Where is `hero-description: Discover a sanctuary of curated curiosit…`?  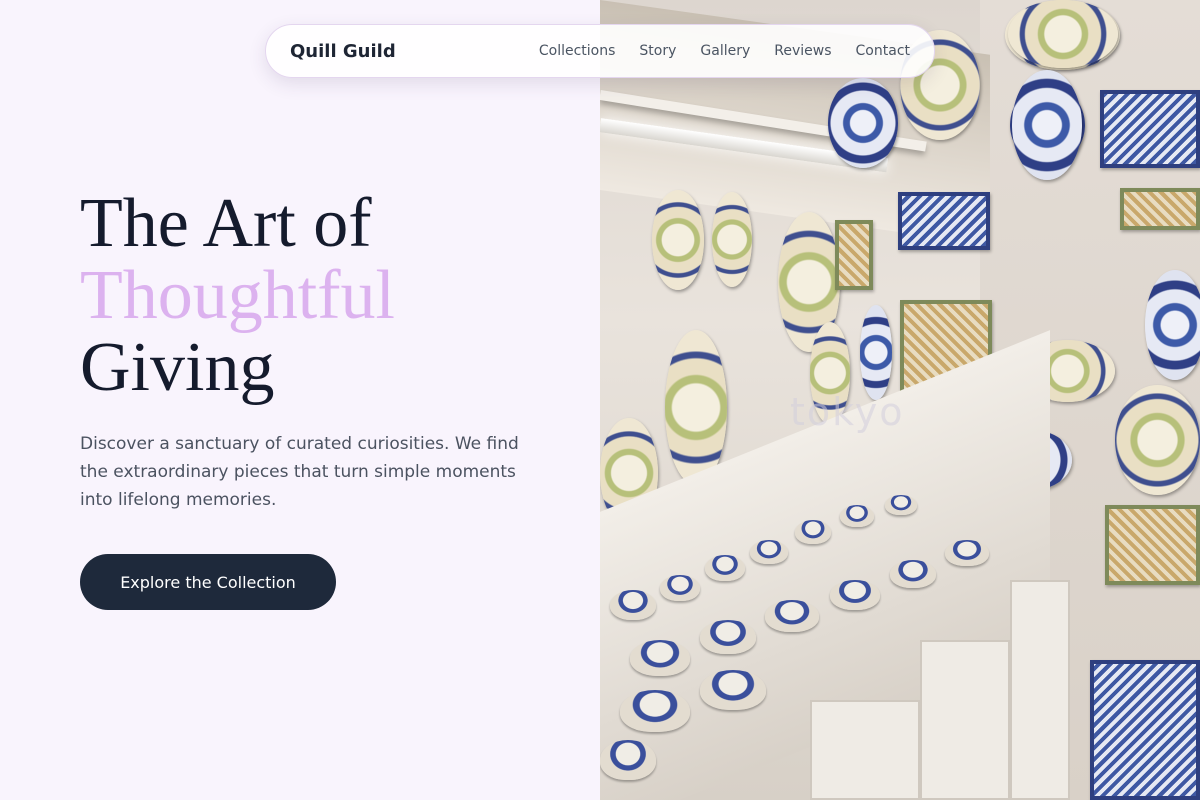 hero-description: Discover a sanctuary of curated curiosit… is located at coordinates (299, 472).